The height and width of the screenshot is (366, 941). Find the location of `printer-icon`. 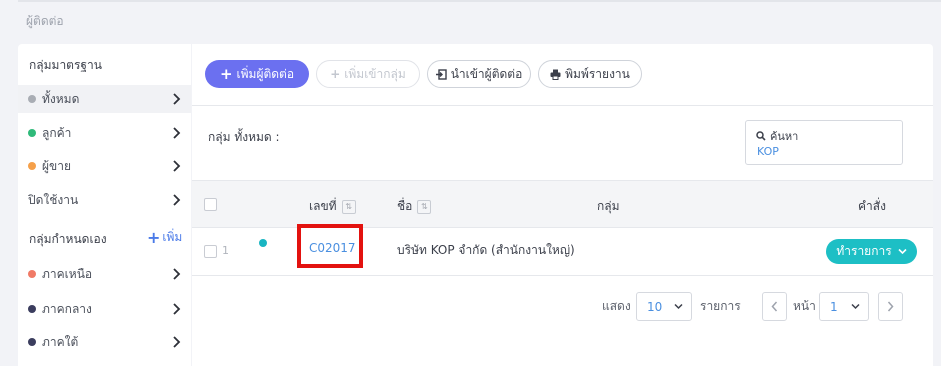

printer-icon is located at coordinates (555, 74).